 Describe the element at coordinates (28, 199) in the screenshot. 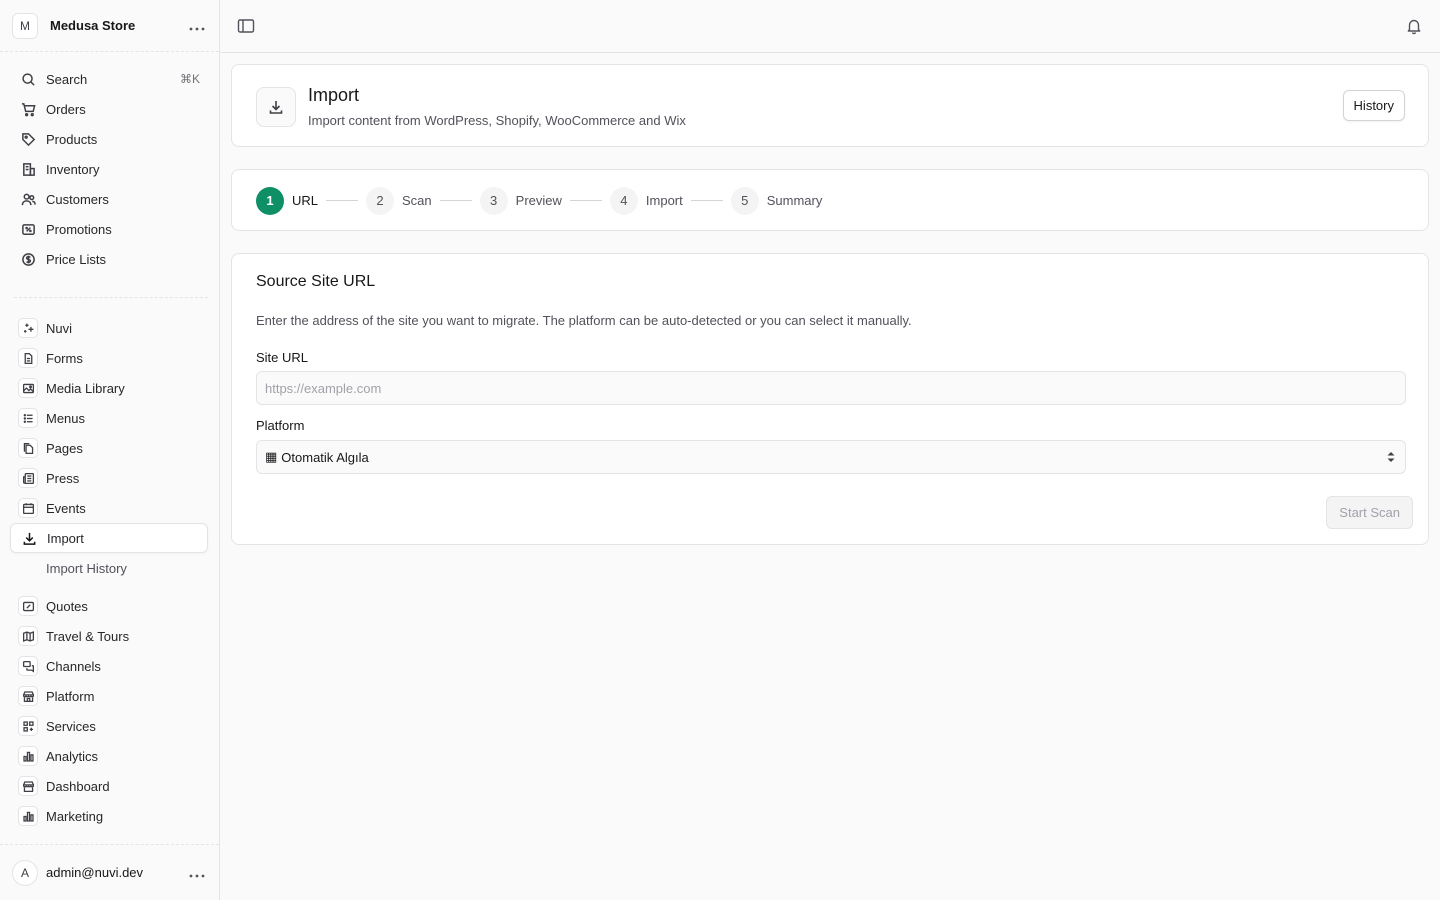

I see `users-icon` at that location.